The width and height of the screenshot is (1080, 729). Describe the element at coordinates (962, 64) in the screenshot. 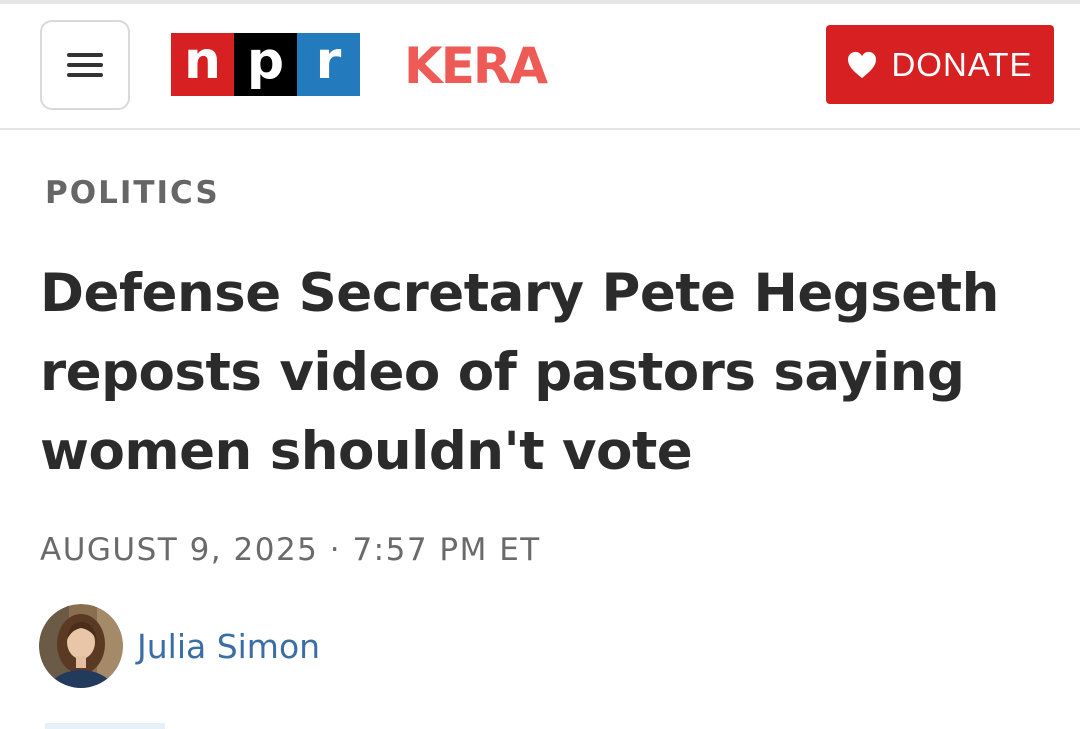

I see `donate-label: DONATE` at that location.